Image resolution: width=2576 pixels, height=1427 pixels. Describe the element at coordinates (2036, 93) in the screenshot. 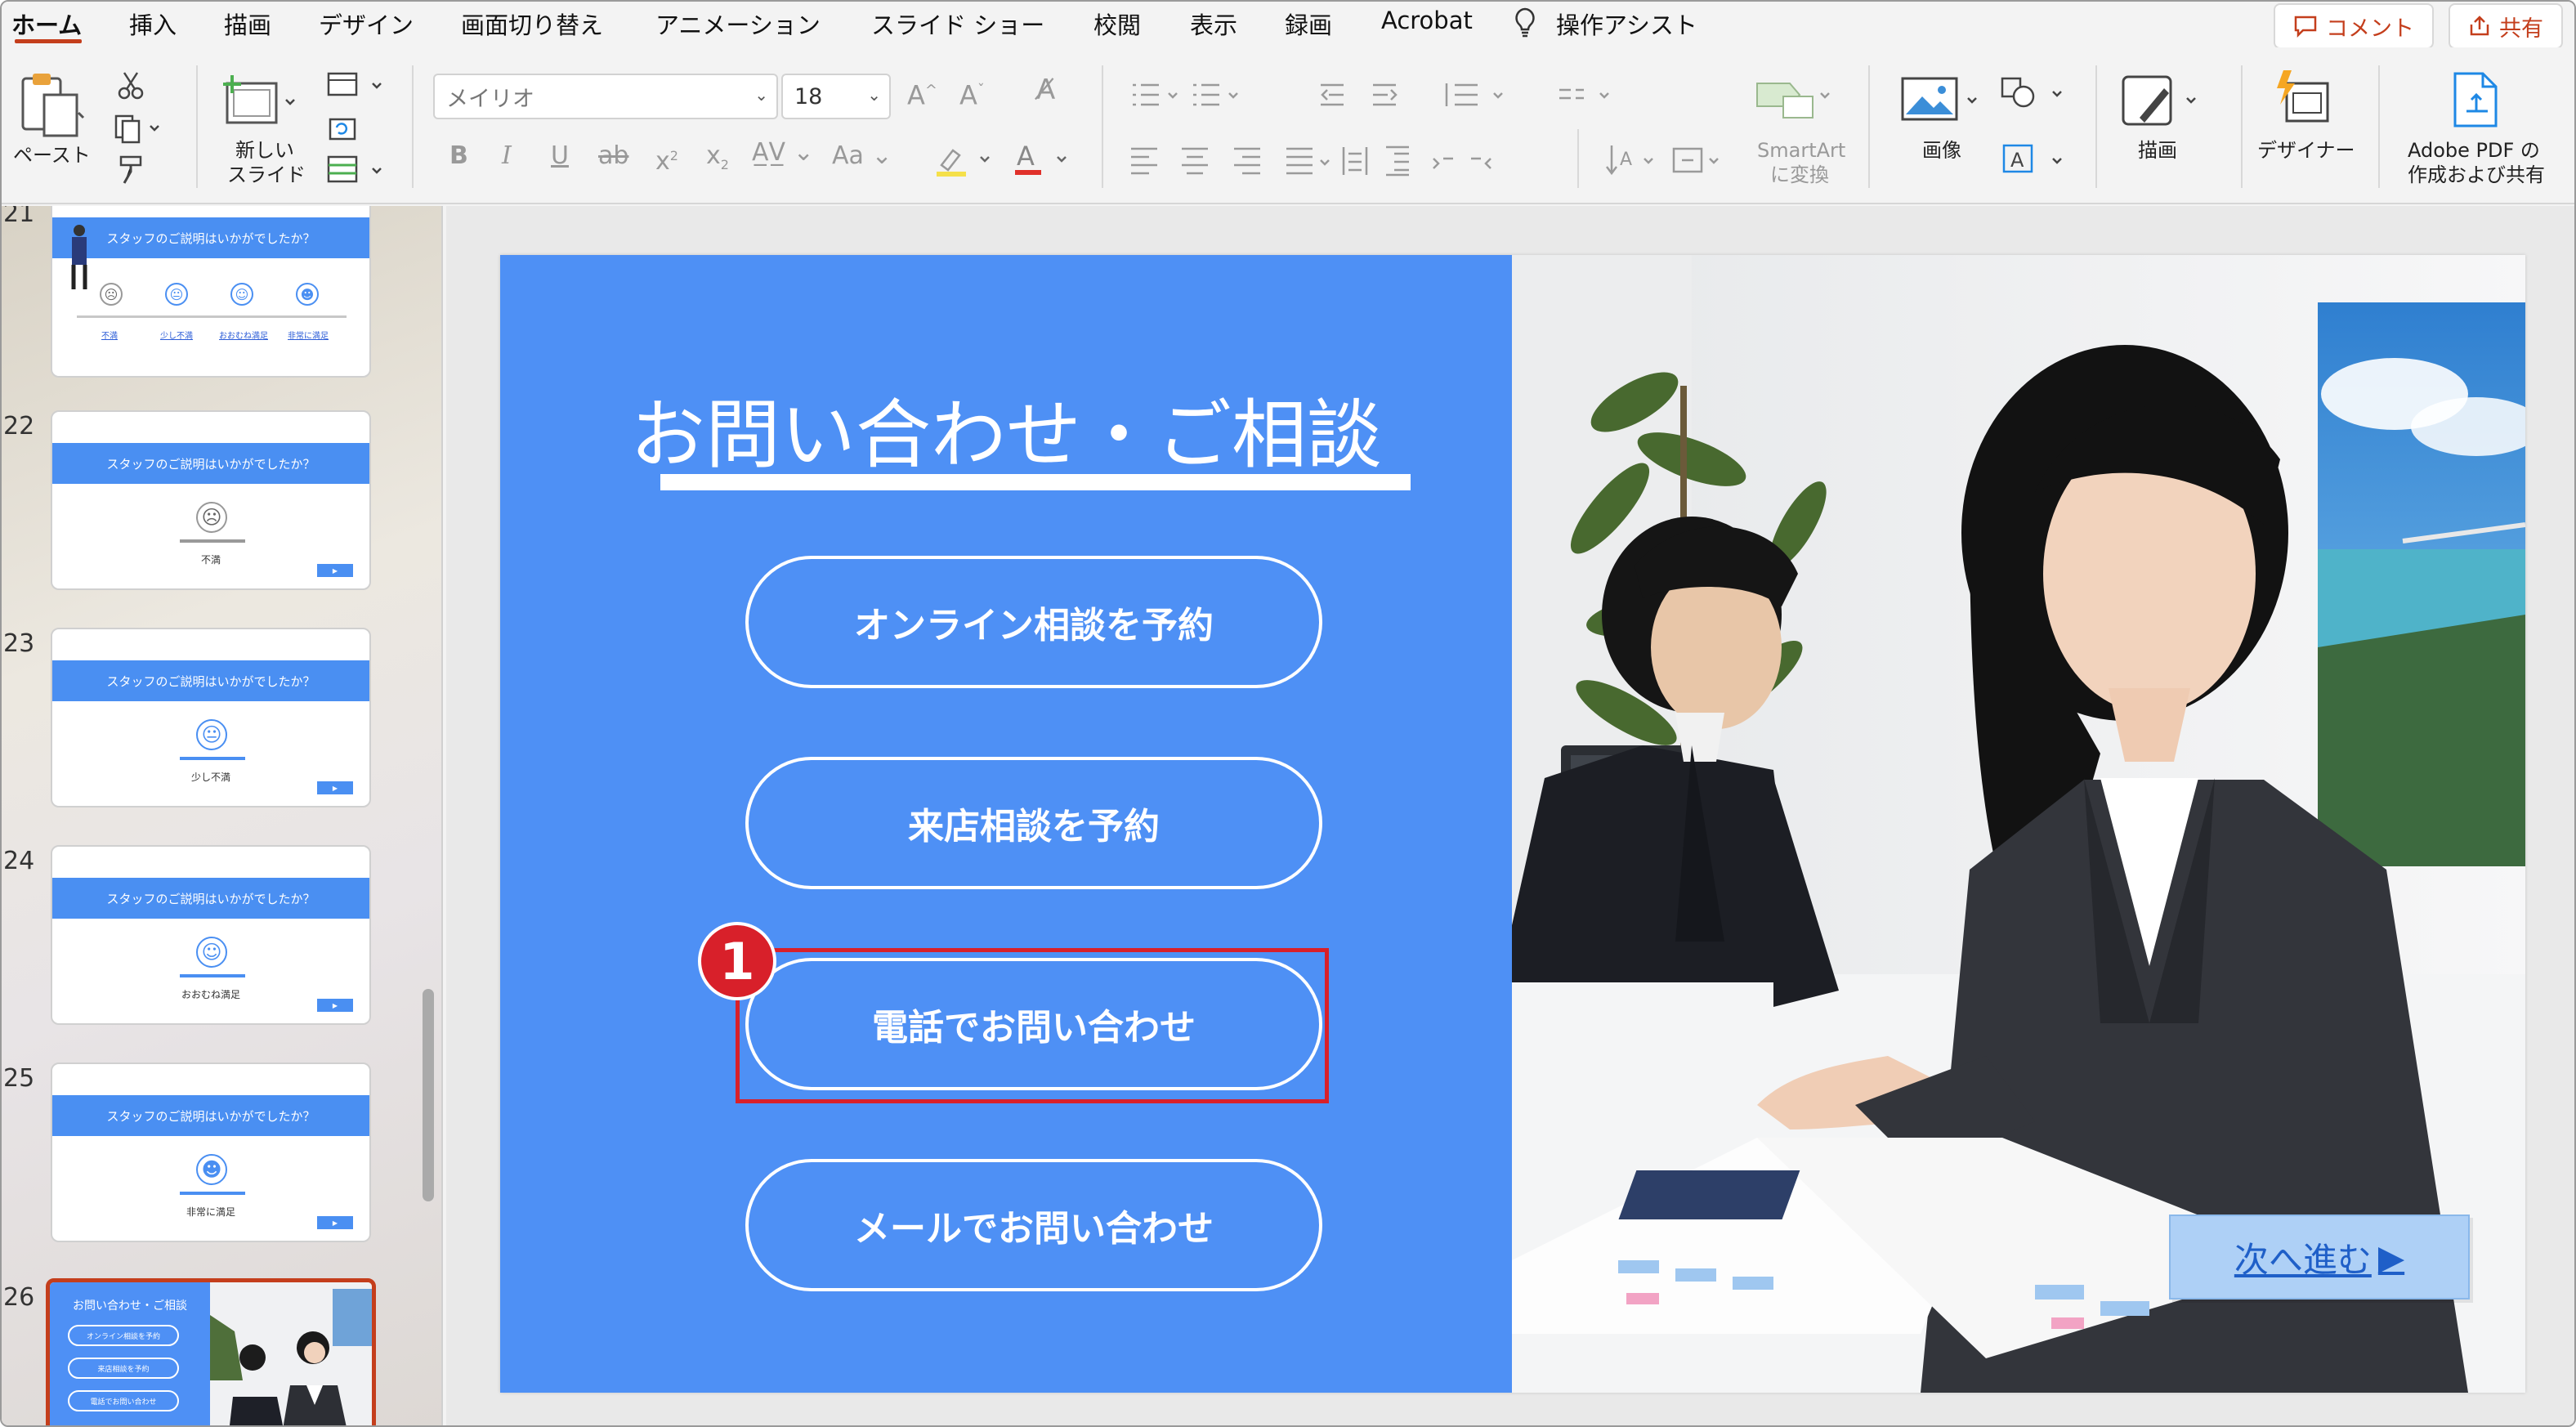

I see `shapes-icon` at that location.